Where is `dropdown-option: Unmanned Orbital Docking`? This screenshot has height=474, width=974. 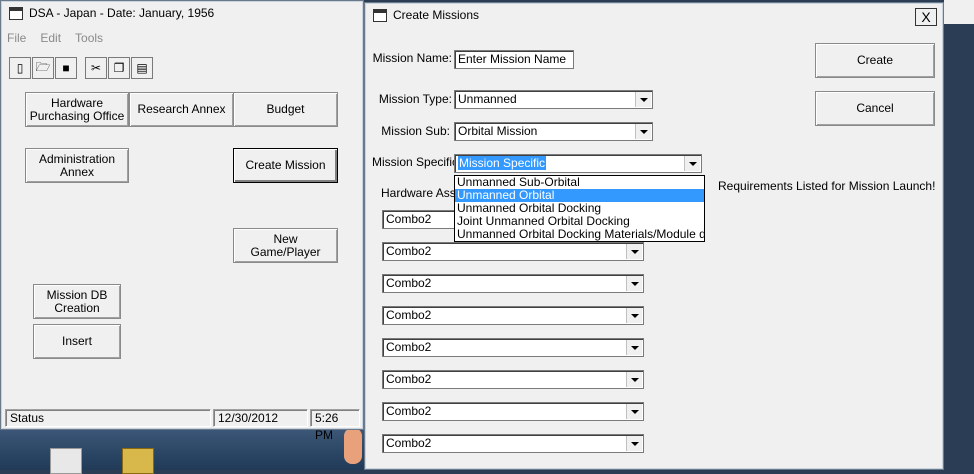
dropdown-option: Unmanned Orbital Docking is located at coordinates (579, 208).